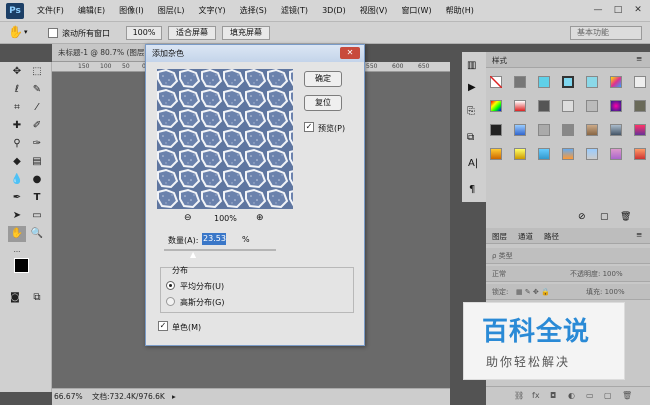  Describe the element at coordinates (37, 180) in the screenshot. I see `dodge-tool-icon: ●` at that location.